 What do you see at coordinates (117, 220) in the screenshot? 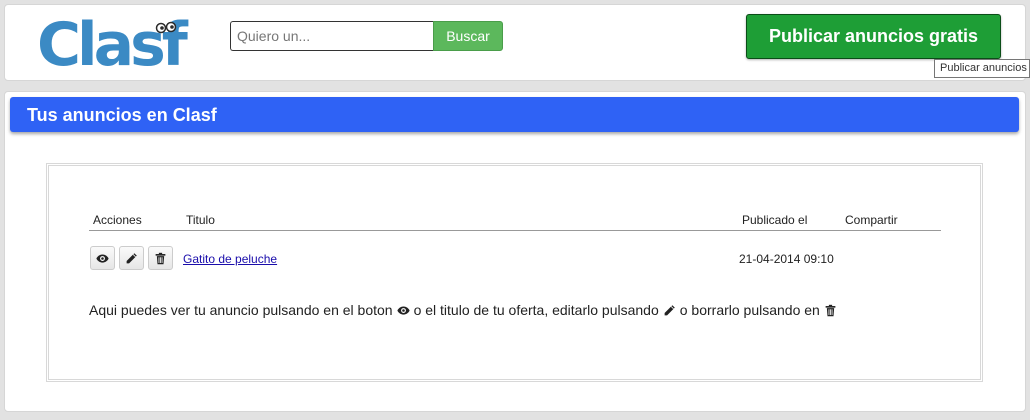
I see `header-actions: Acciones` at bounding box center [117, 220].